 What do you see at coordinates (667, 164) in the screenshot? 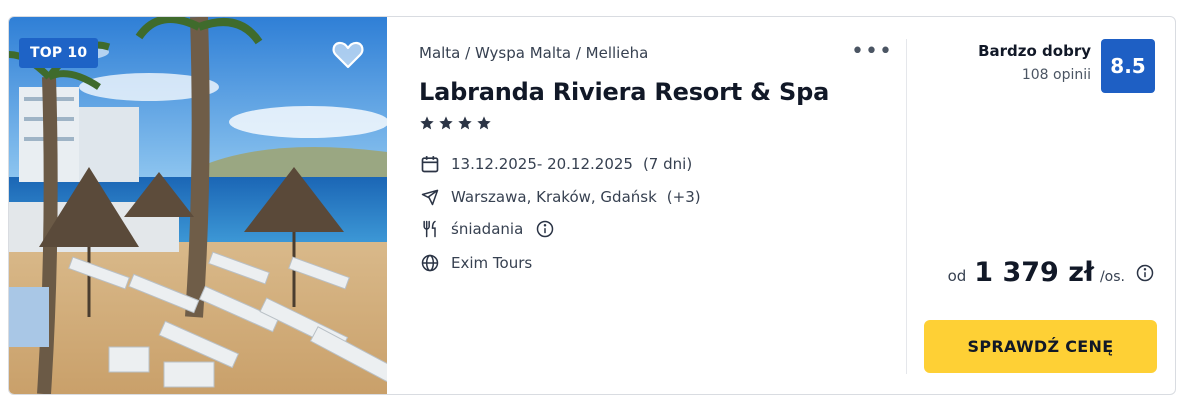
I see `duration-text: (7 dni)` at bounding box center [667, 164].